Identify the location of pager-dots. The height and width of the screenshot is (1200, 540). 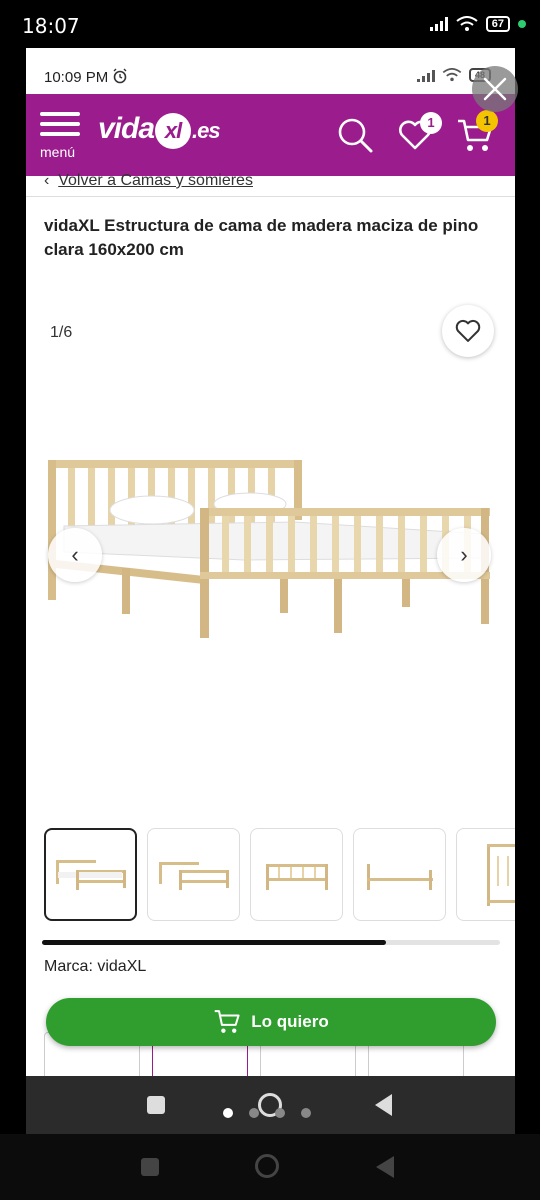
(267, 1113).